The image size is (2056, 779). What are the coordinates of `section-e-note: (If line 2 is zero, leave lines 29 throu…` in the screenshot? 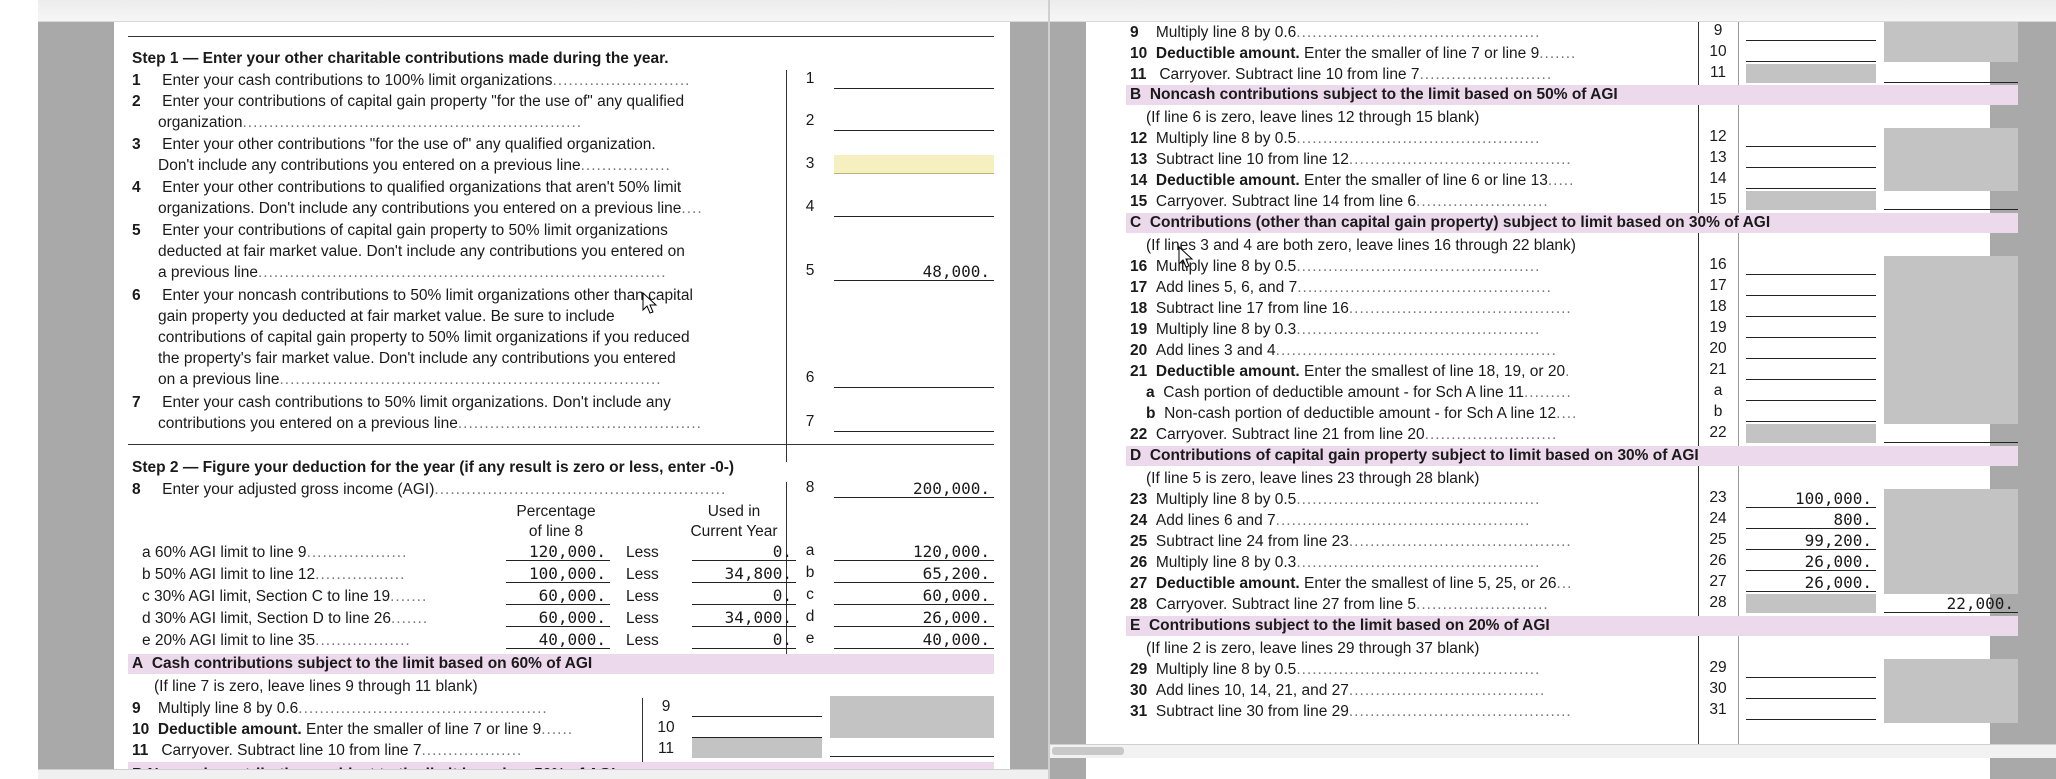 It's located at (1313, 648).